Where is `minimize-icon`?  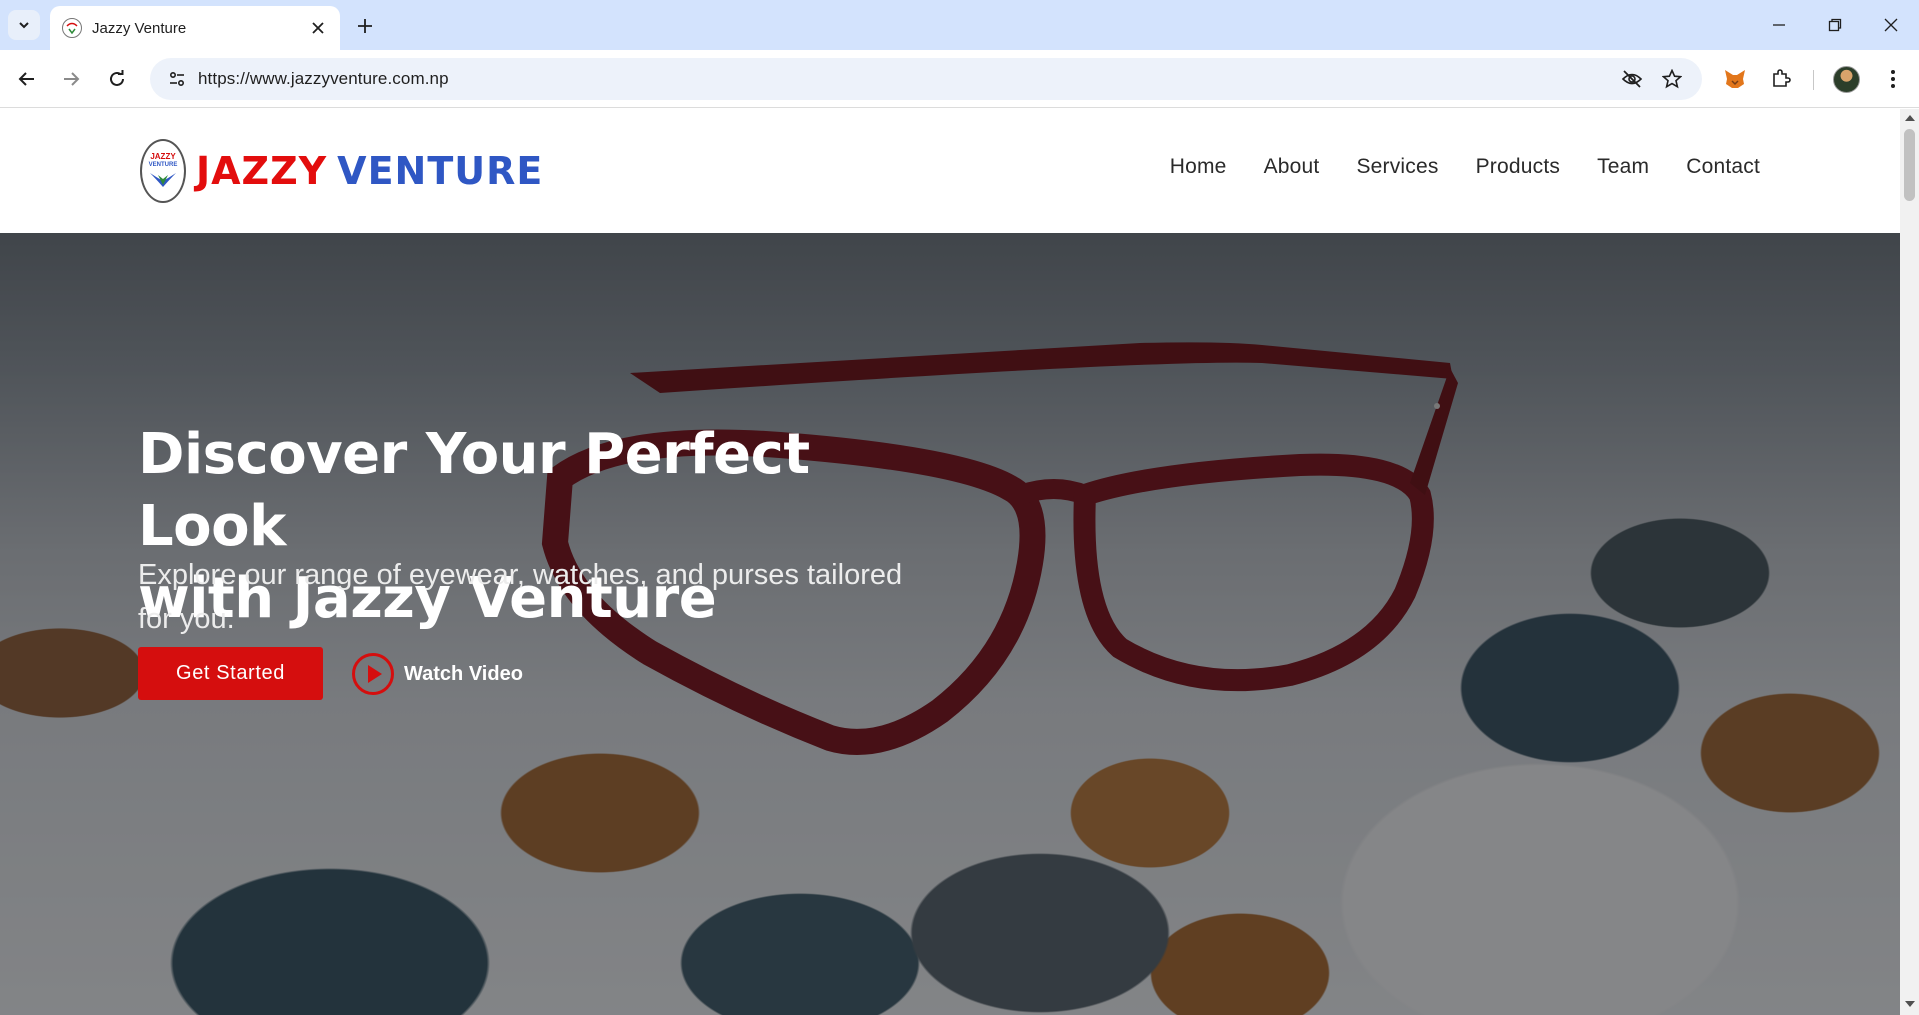
minimize-icon is located at coordinates (1779, 25).